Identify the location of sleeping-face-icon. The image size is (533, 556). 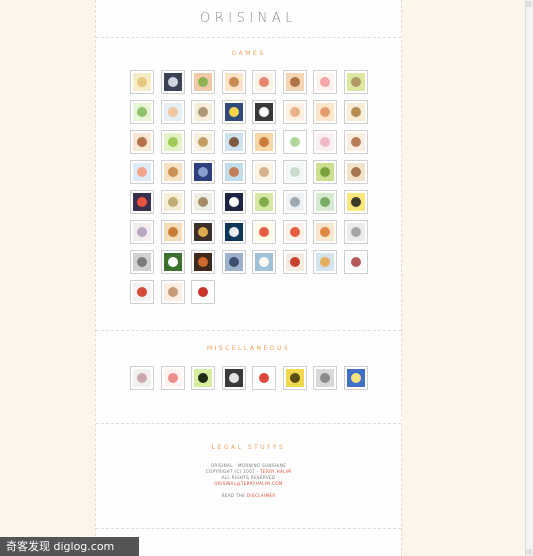
(294, 112).